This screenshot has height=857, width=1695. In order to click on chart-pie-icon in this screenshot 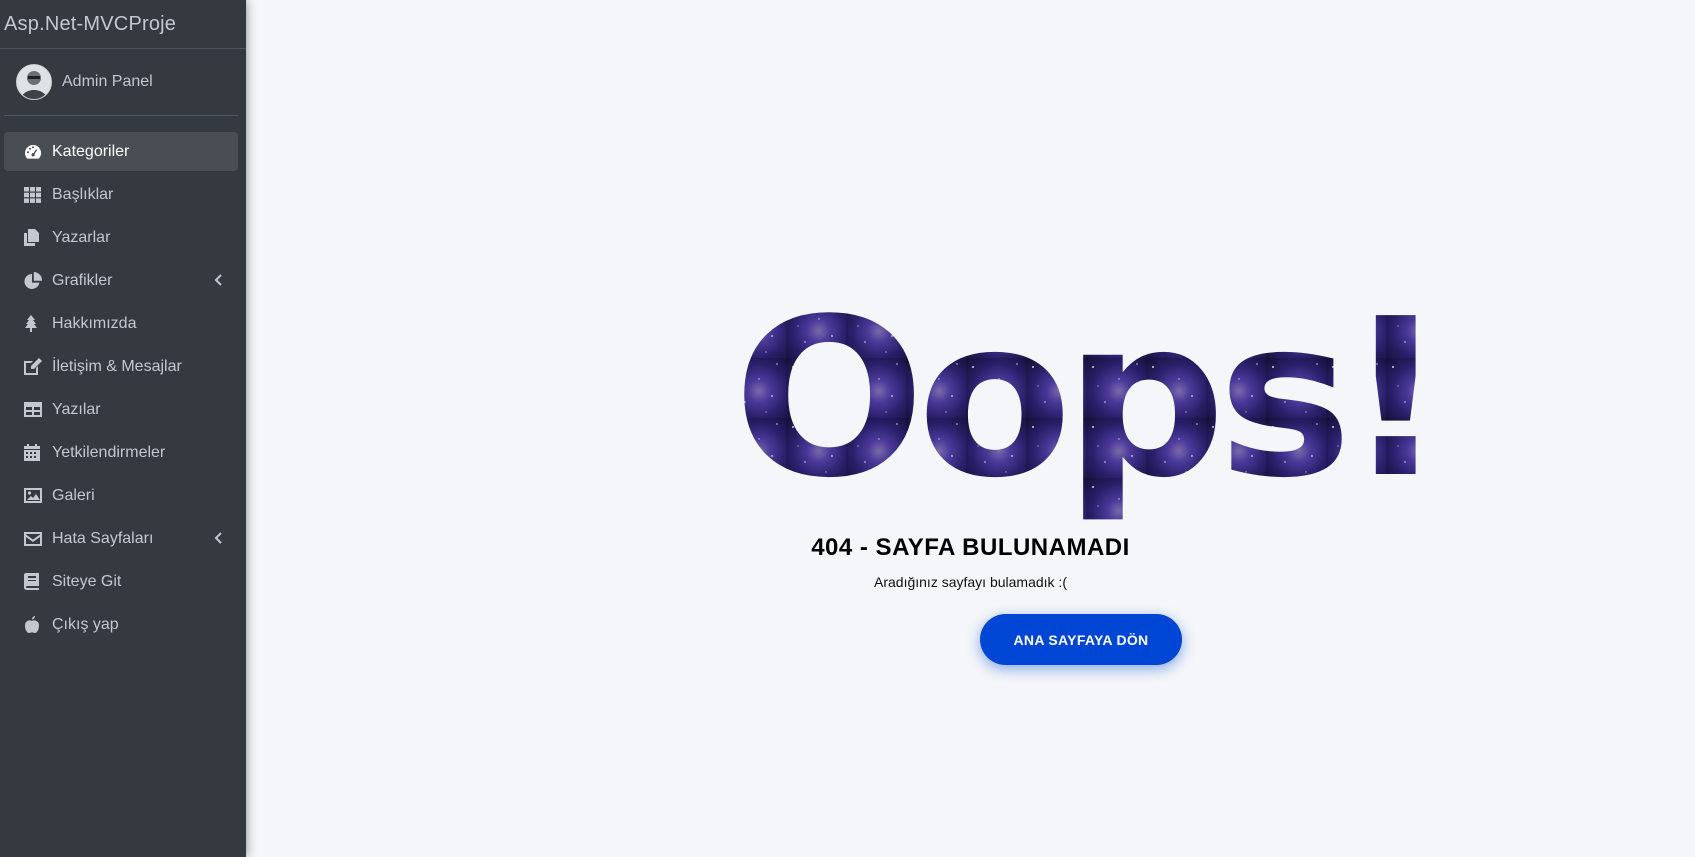, I will do `click(36, 281)`.